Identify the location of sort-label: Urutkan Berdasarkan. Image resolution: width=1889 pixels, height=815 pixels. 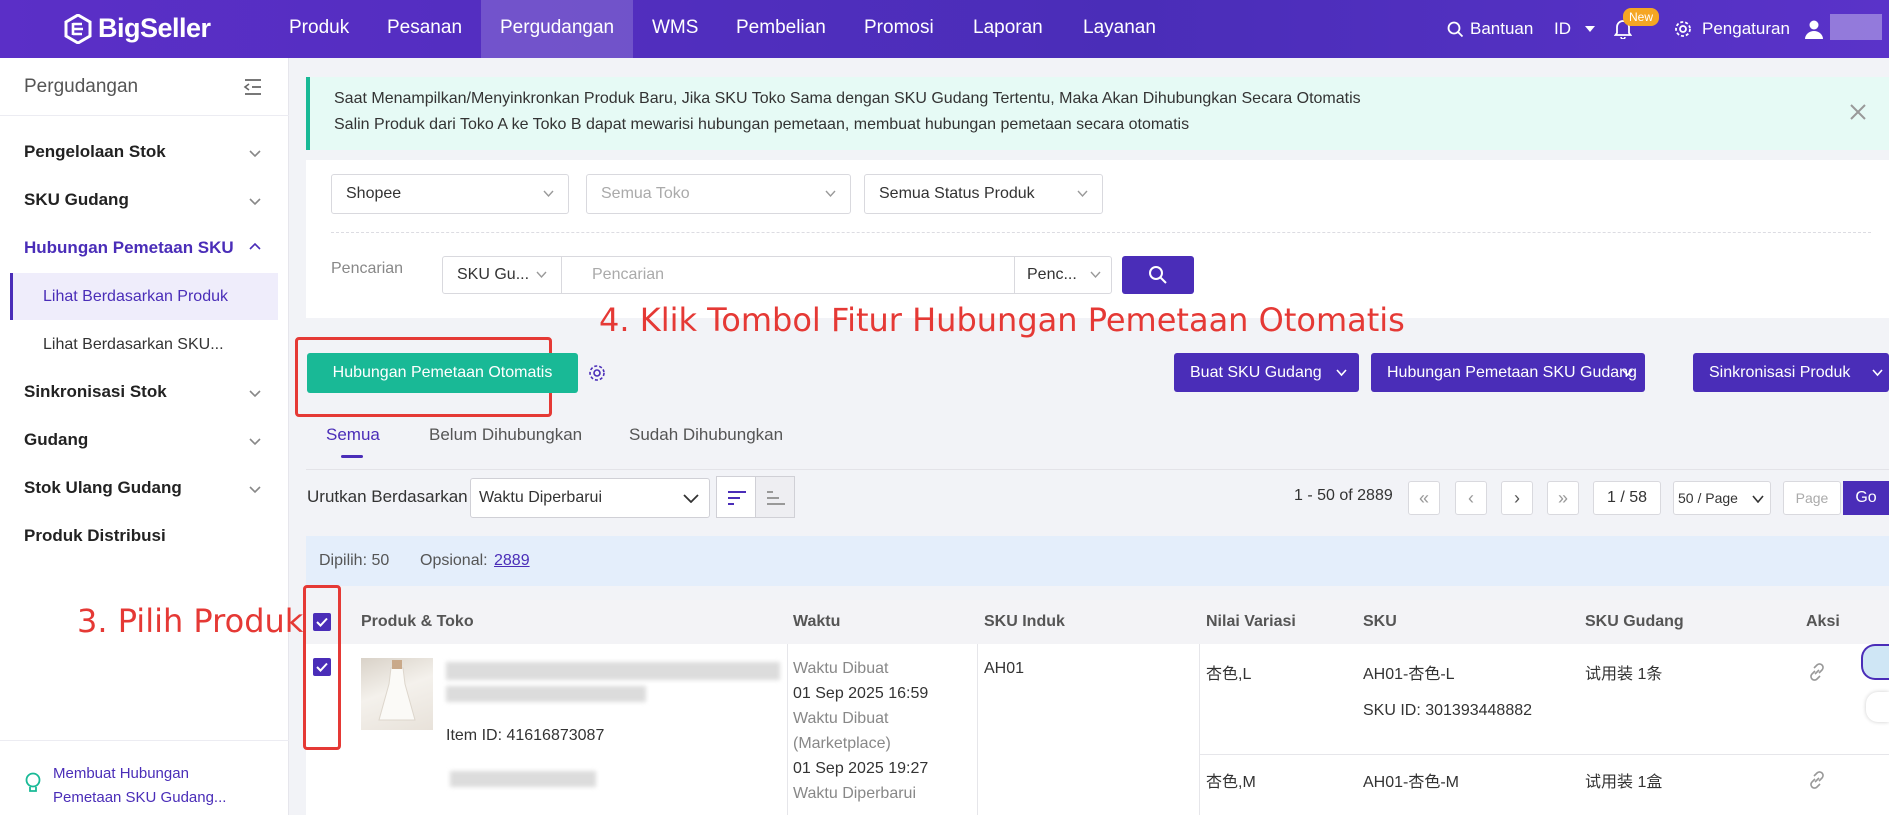
(387, 496).